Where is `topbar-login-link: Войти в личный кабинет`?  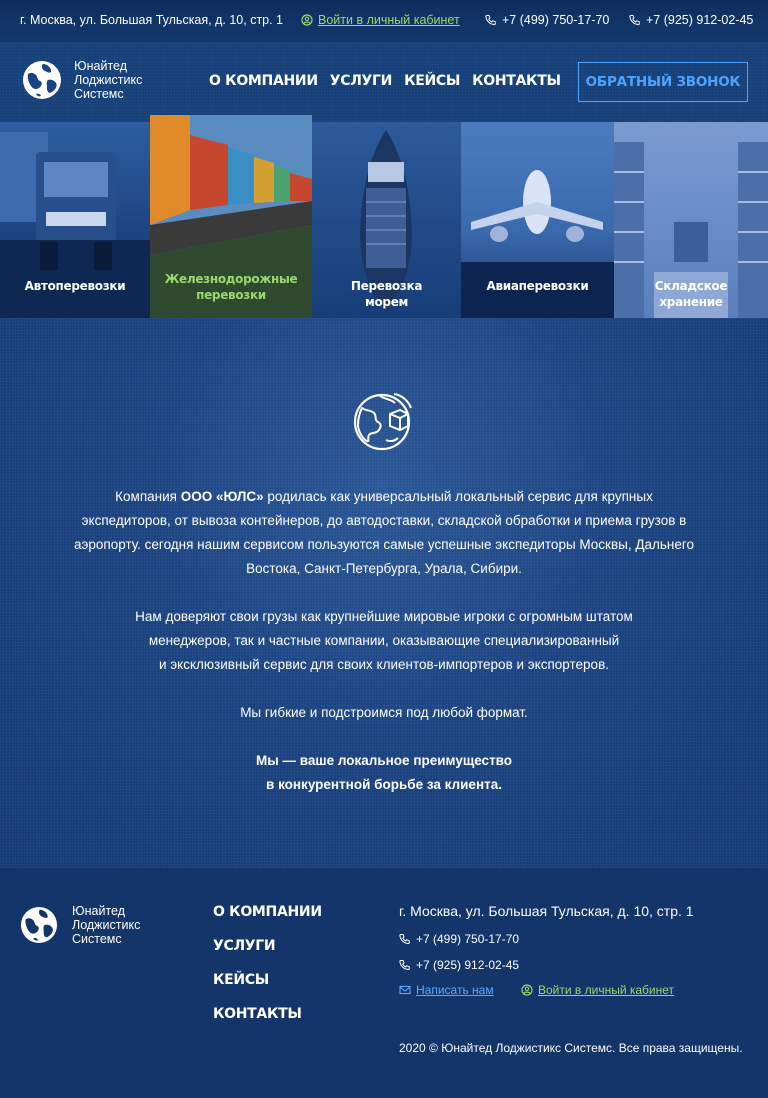
topbar-login-link: Войти в личный кабинет is located at coordinates (380, 20).